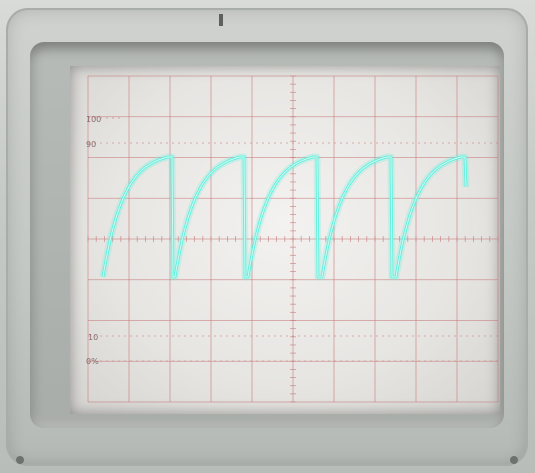 Image resolution: width=535 pixels, height=473 pixels. I want to click on label-10: 10, so click(93, 337).